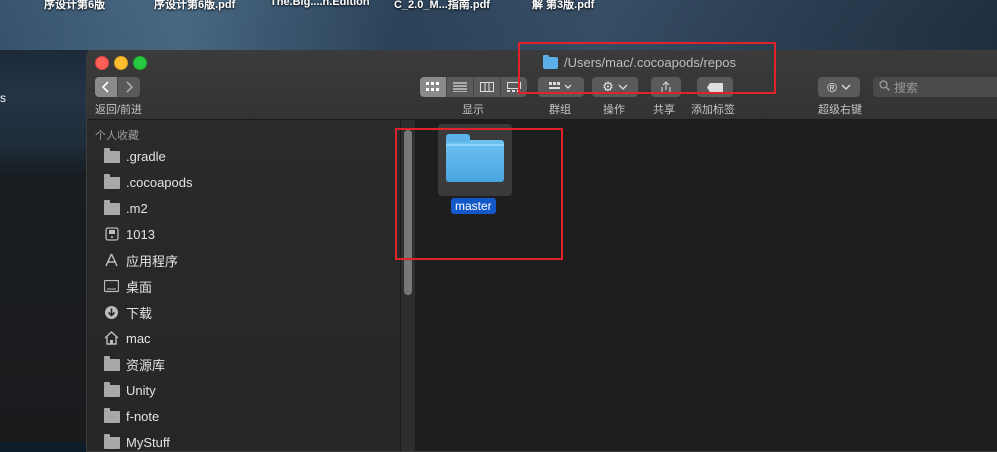  Describe the element at coordinates (832, 87) in the screenshot. I see `registered-icon: ®` at that location.